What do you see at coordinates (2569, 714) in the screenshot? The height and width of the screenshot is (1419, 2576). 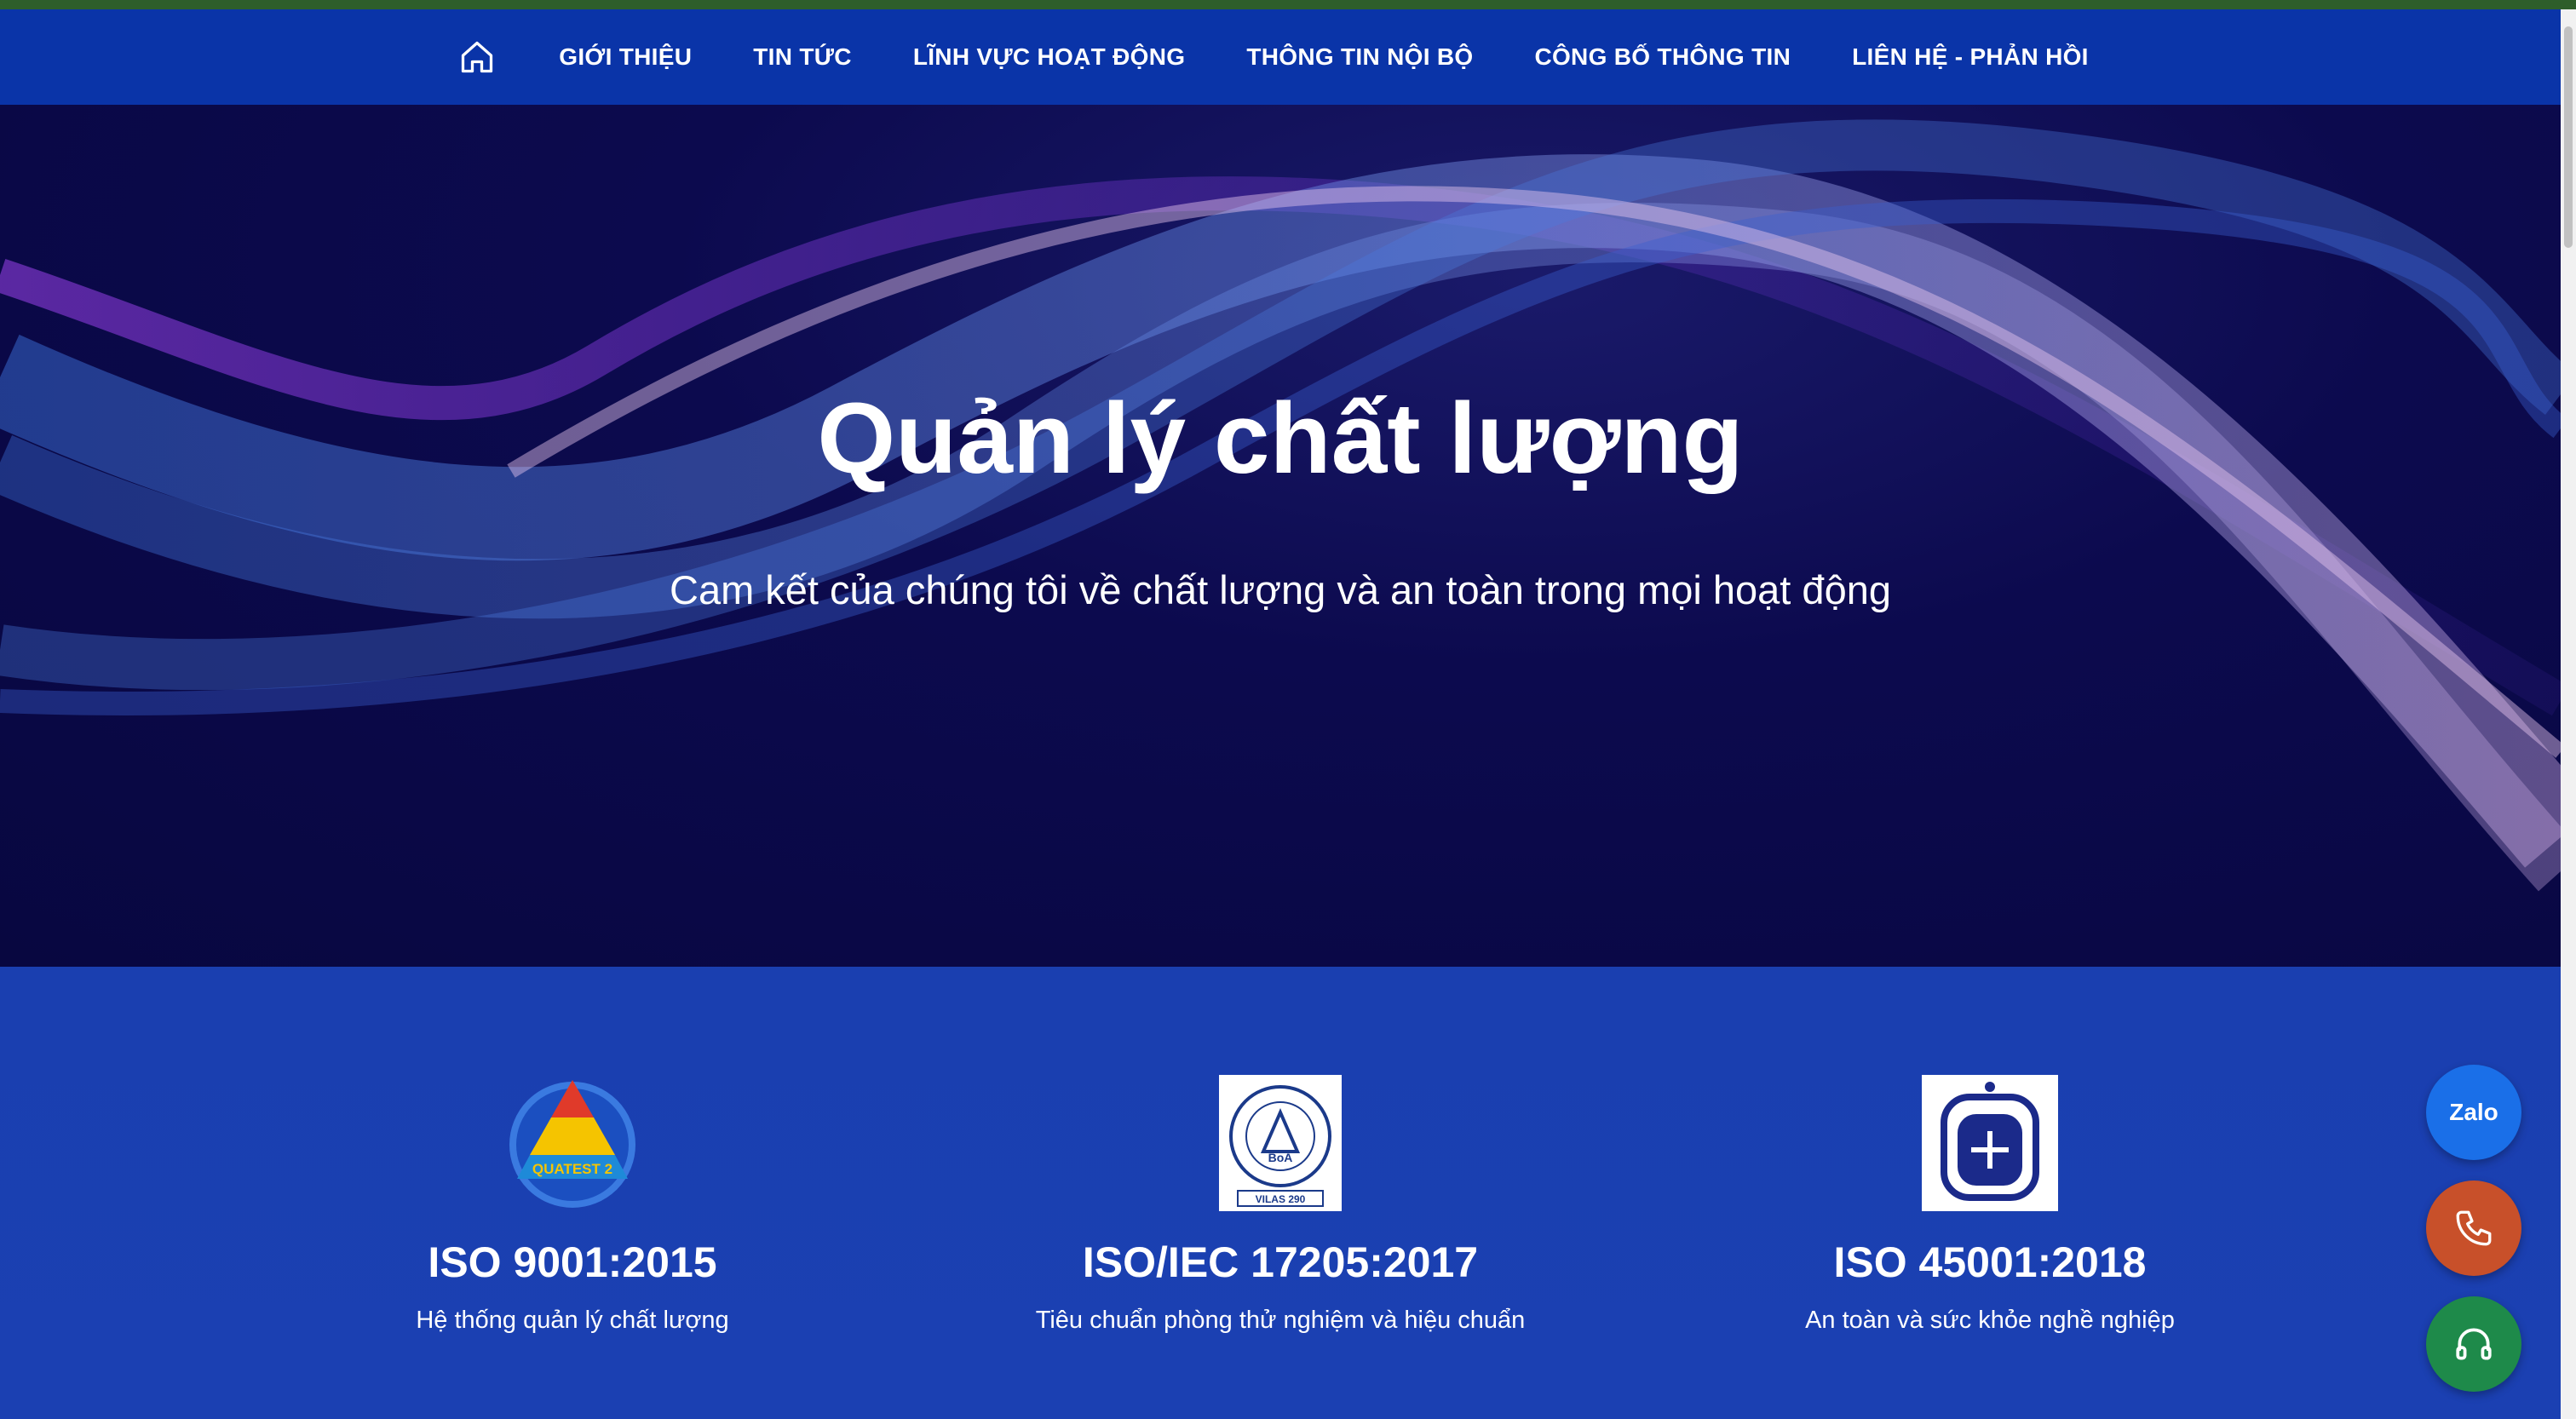 I see `page-scrollbar` at bounding box center [2569, 714].